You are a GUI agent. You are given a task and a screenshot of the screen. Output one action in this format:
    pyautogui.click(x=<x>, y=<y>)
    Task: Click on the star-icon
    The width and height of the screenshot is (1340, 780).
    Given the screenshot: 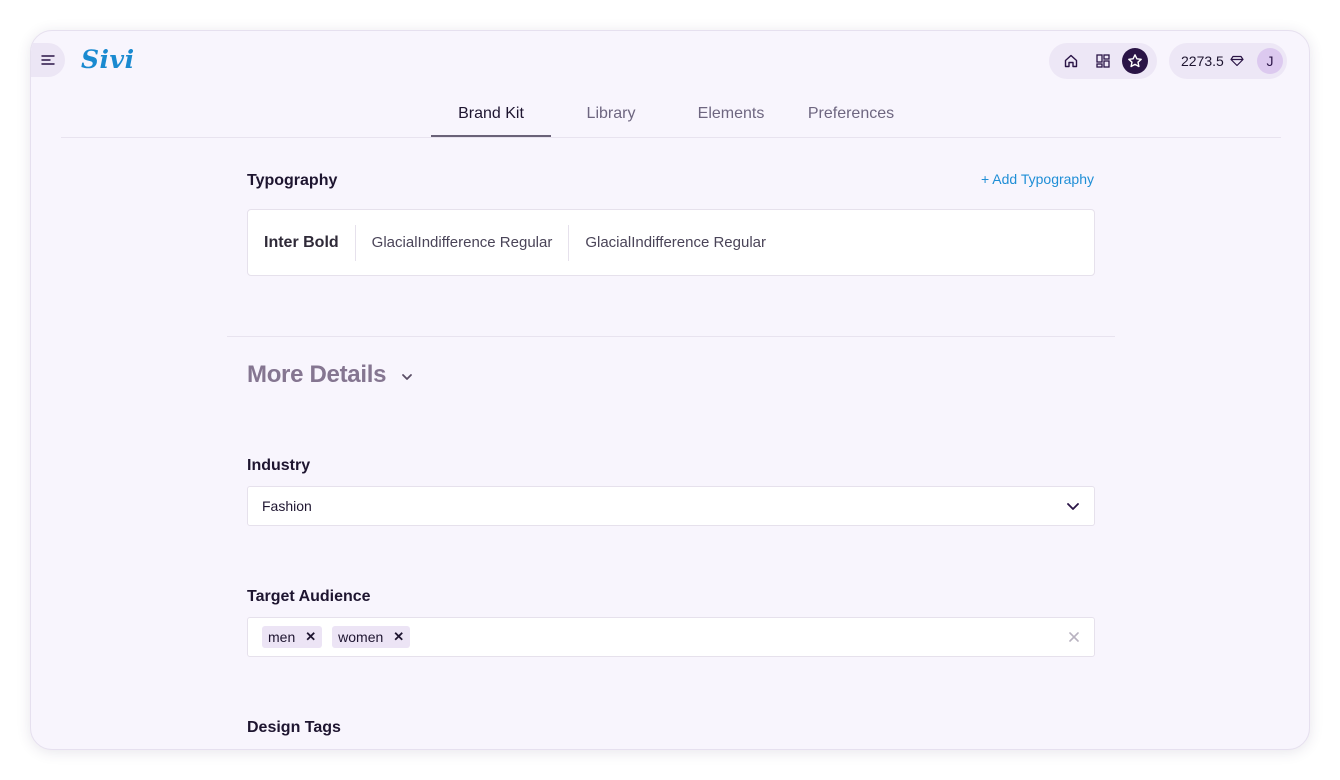 What is the action you would take?
    pyautogui.click(x=1135, y=61)
    